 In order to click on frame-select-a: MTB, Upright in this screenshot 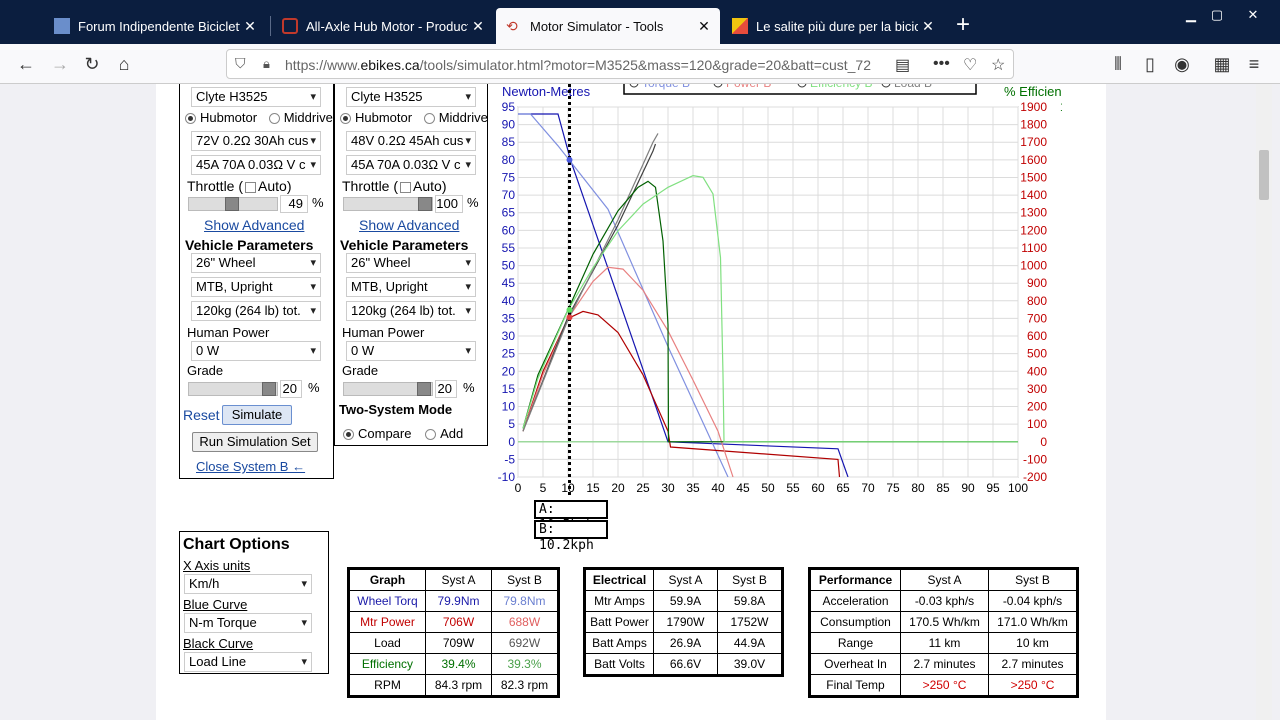, I will do `click(256, 287)`.